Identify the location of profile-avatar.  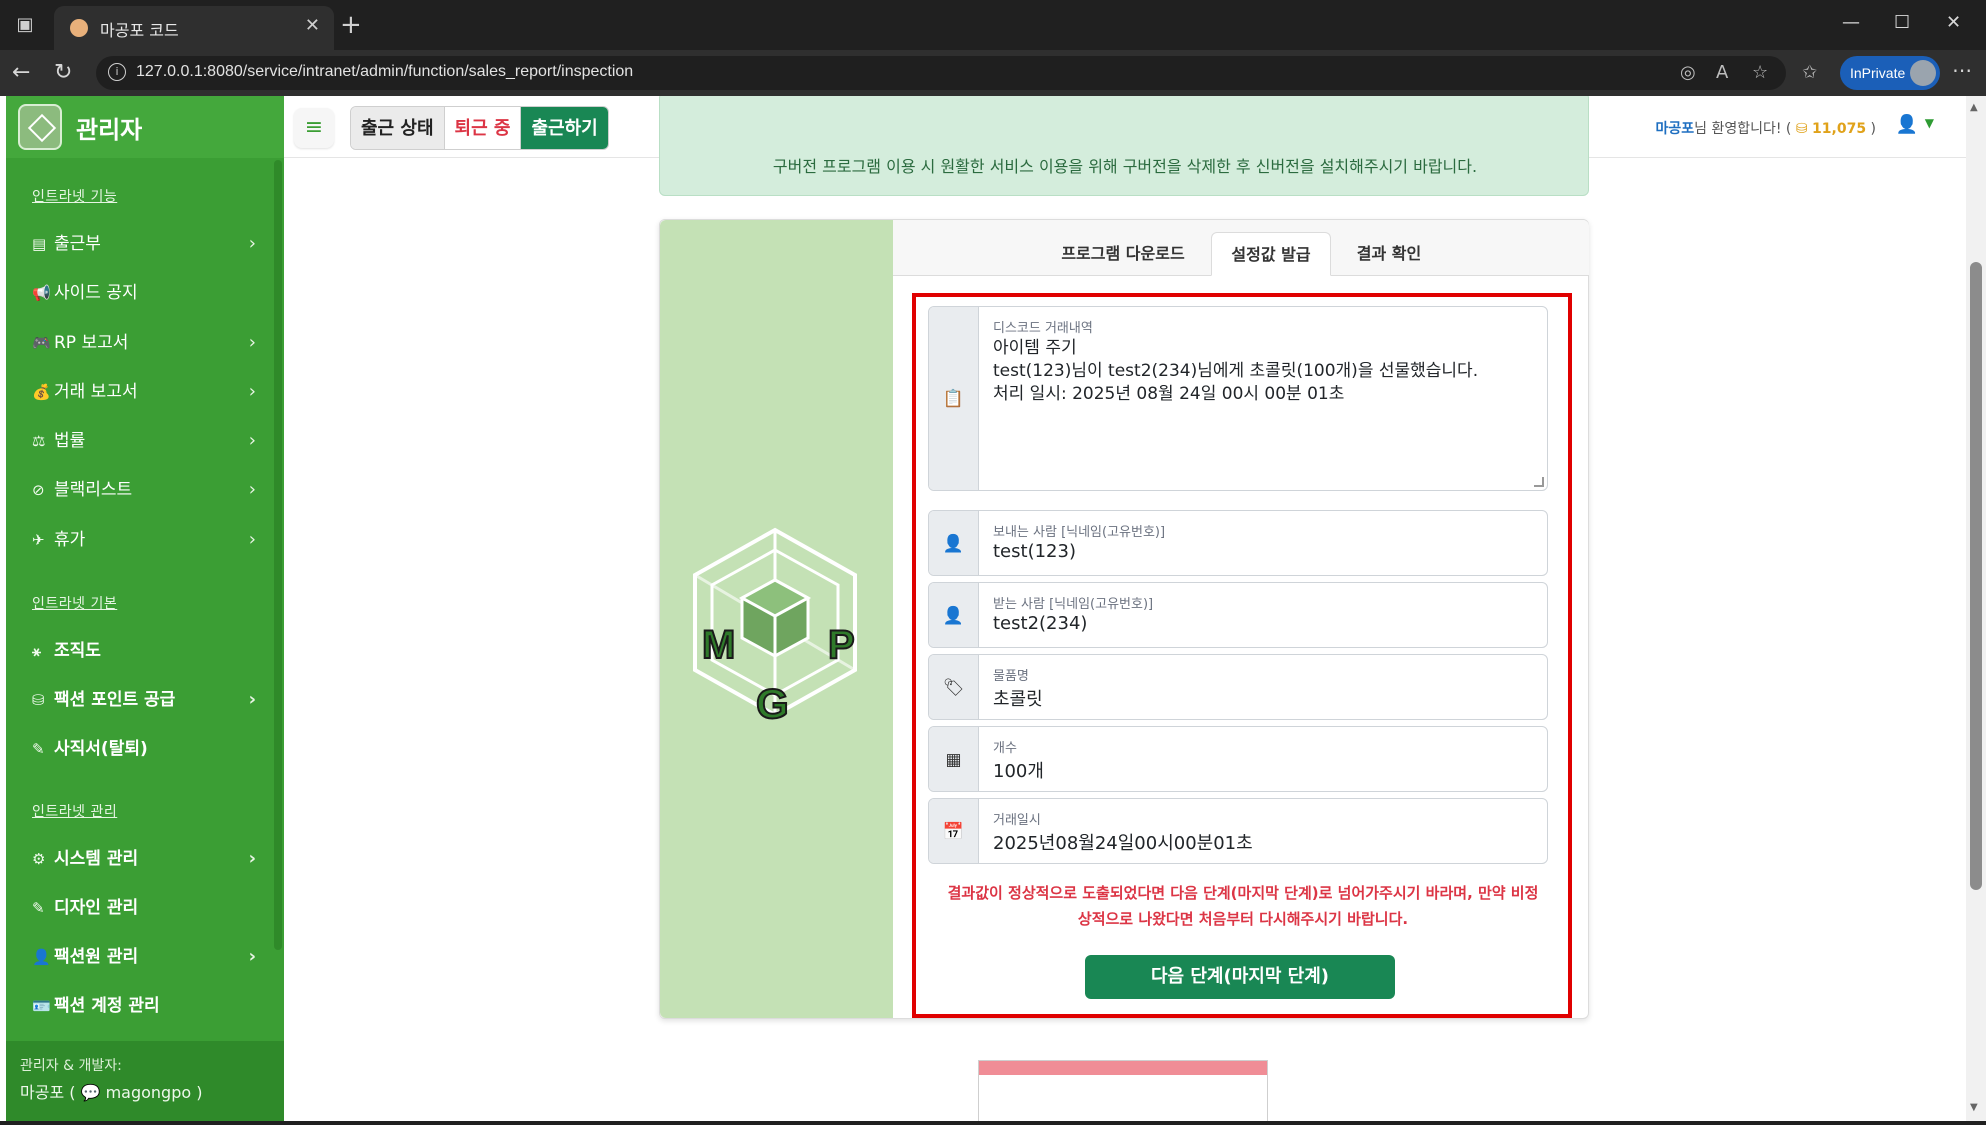
(1923, 73).